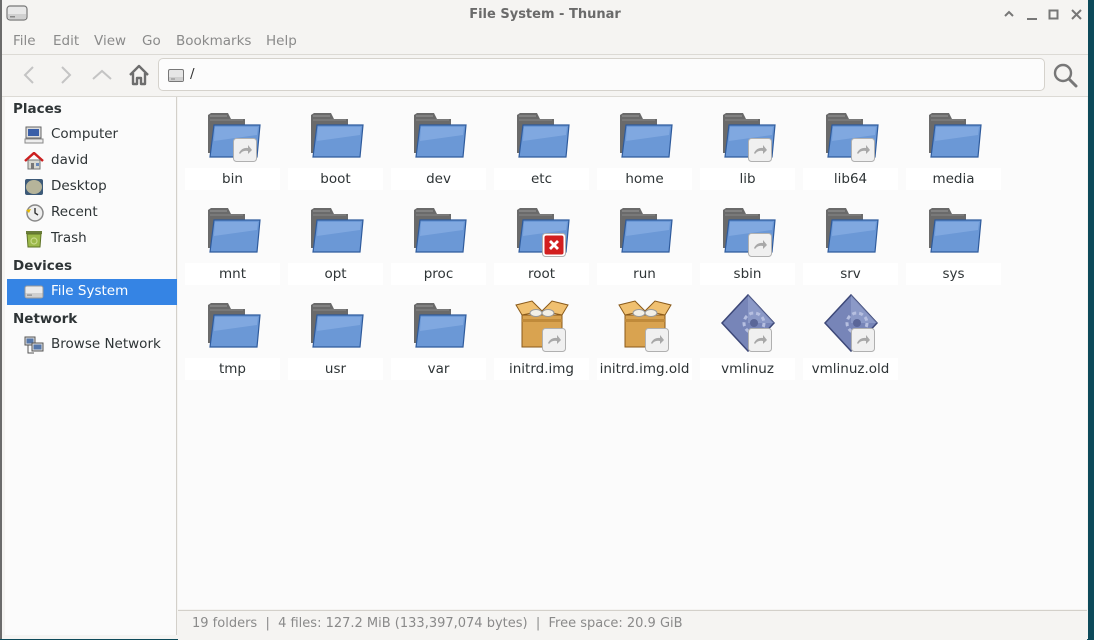 Image resolution: width=1094 pixels, height=640 pixels. Describe the element at coordinates (335, 369) in the screenshot. I see `file-name: usr` at that location.